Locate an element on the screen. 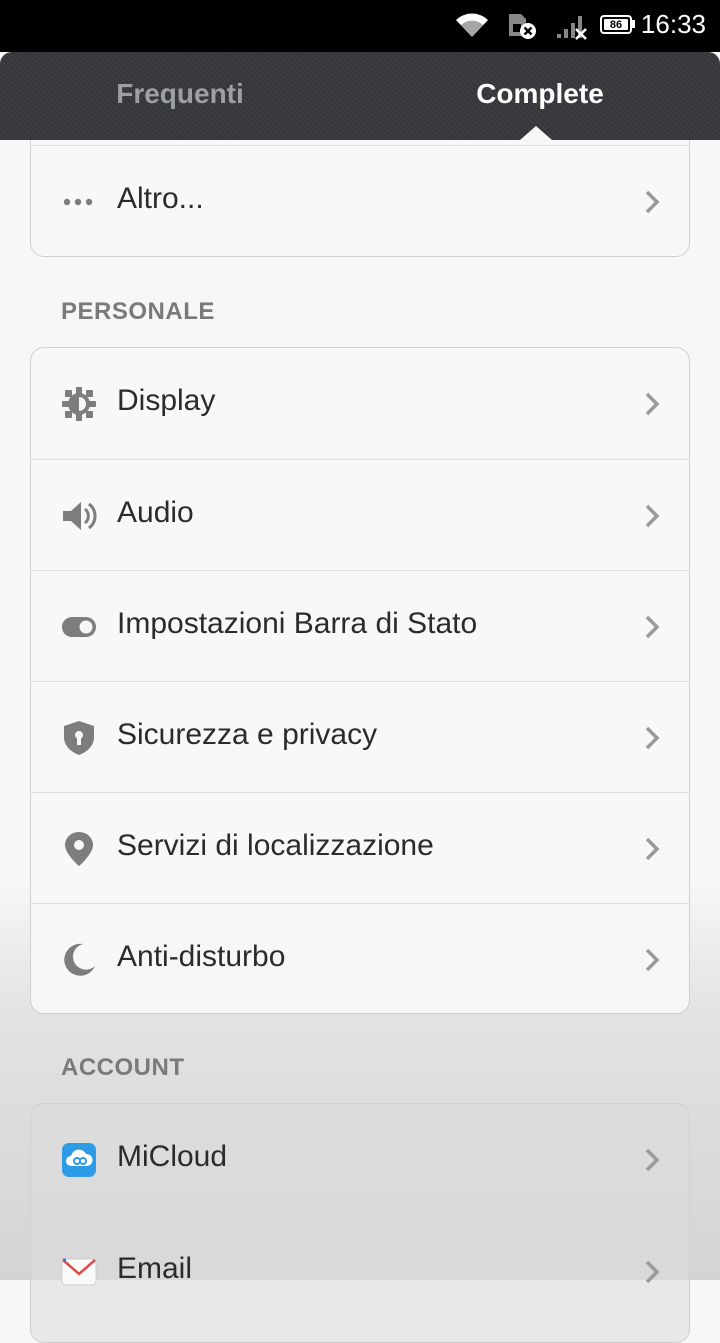  sim-disabled-icon is located at coordinates (522, 26).